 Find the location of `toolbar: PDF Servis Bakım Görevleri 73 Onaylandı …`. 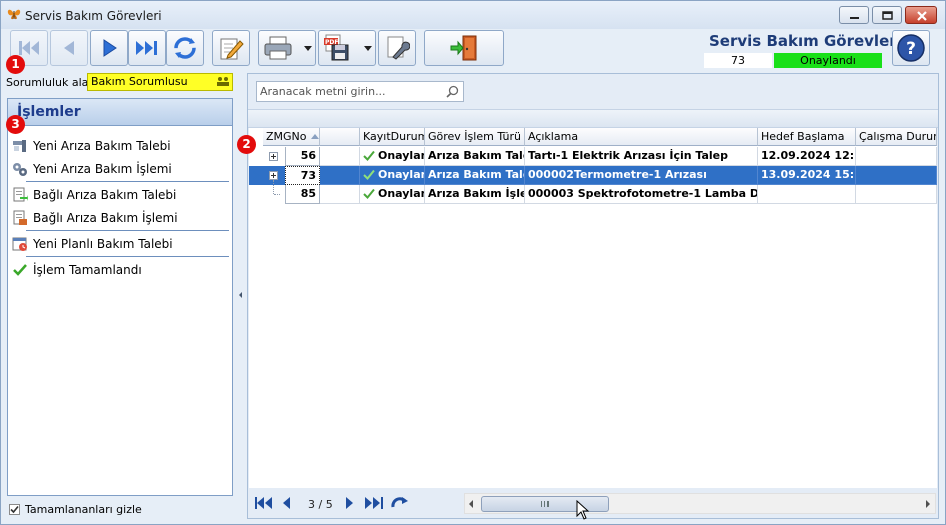

toolbar: PDF Servis Bakım Görevleri 73 Onaylandı … is located at coordinates (473, 49).